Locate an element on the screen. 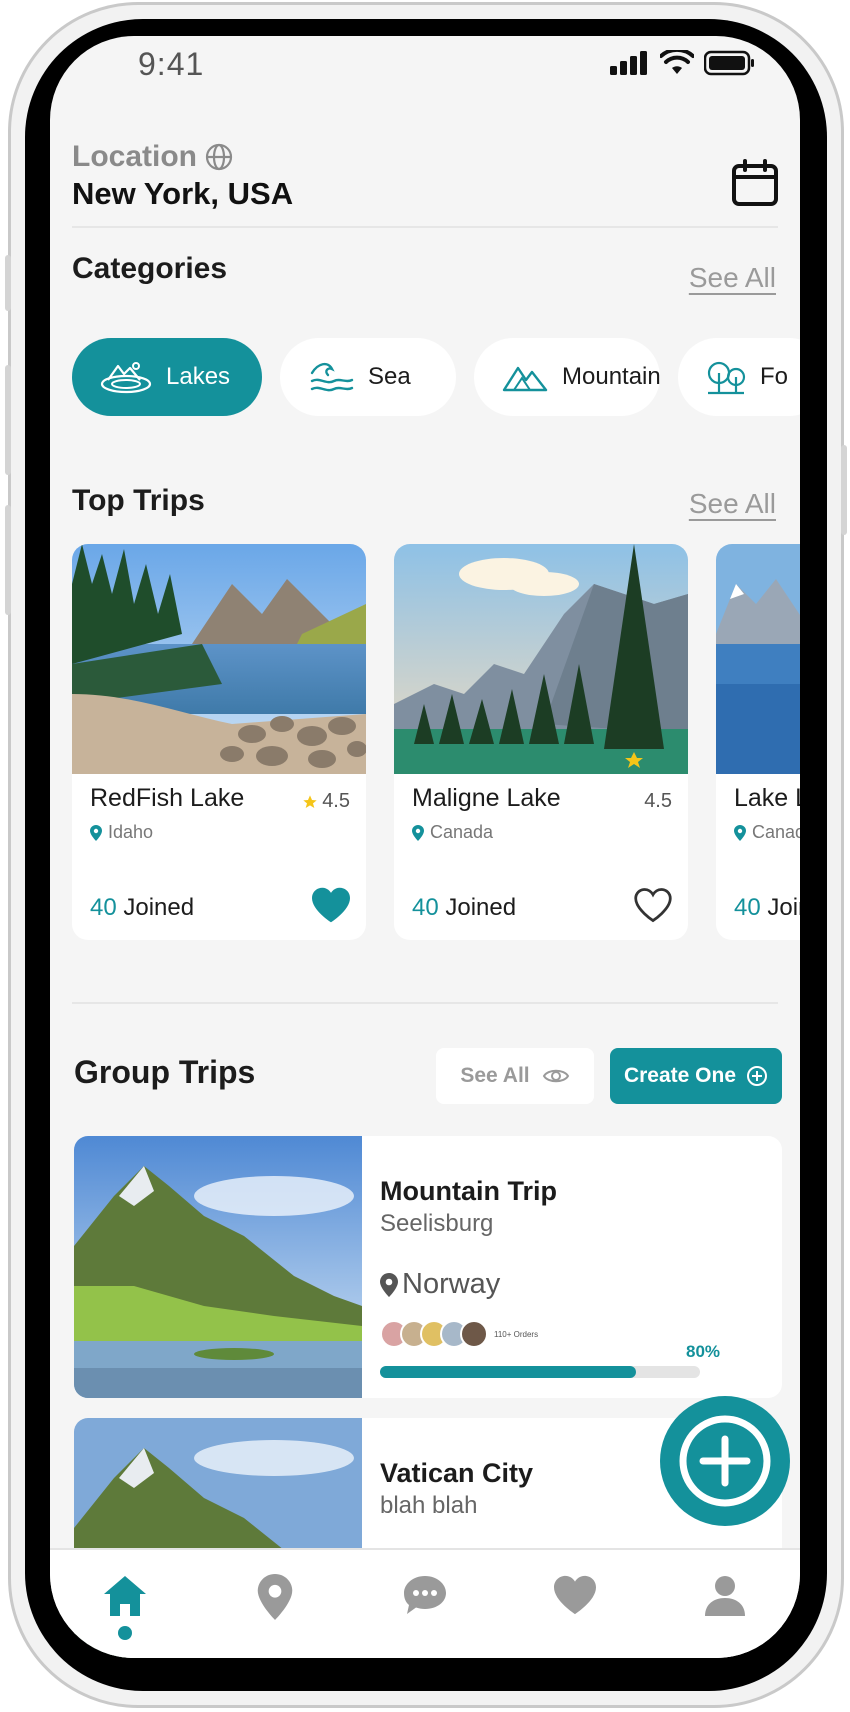 The image size is (850, 1712). nav-favorites is located at coordinates (575, 1595).